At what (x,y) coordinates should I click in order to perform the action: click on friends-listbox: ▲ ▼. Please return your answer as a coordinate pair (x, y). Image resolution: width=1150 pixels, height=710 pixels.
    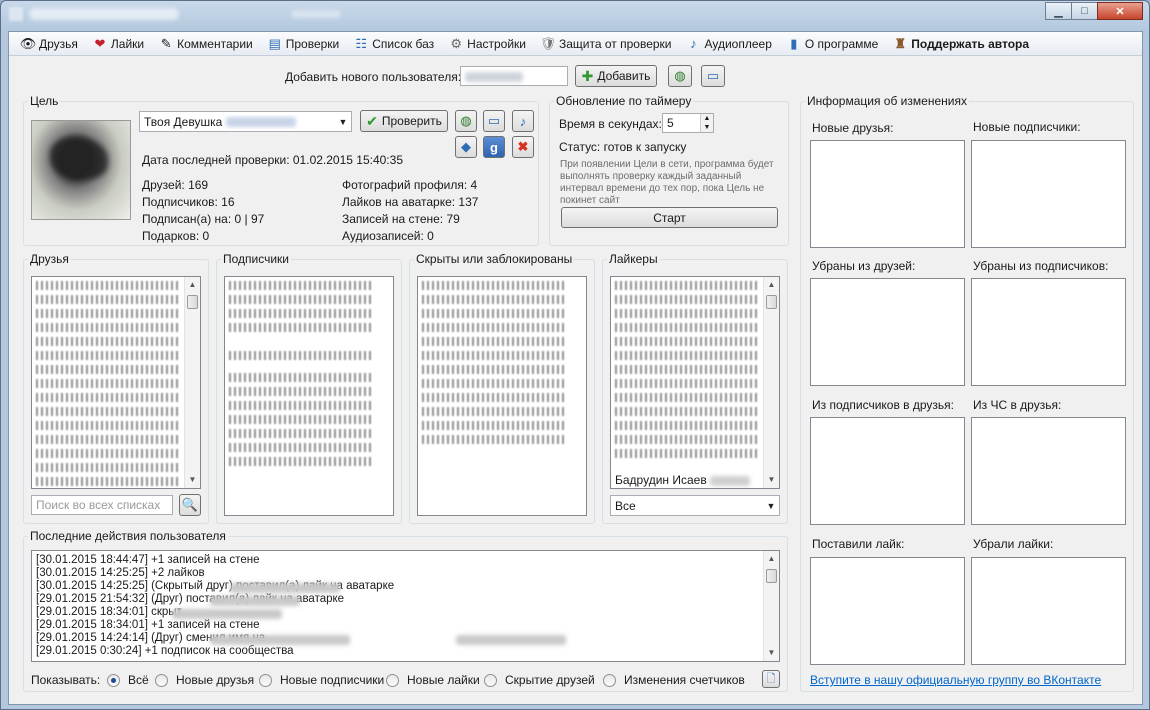
    Looking at the image, I should click on (116, 382).